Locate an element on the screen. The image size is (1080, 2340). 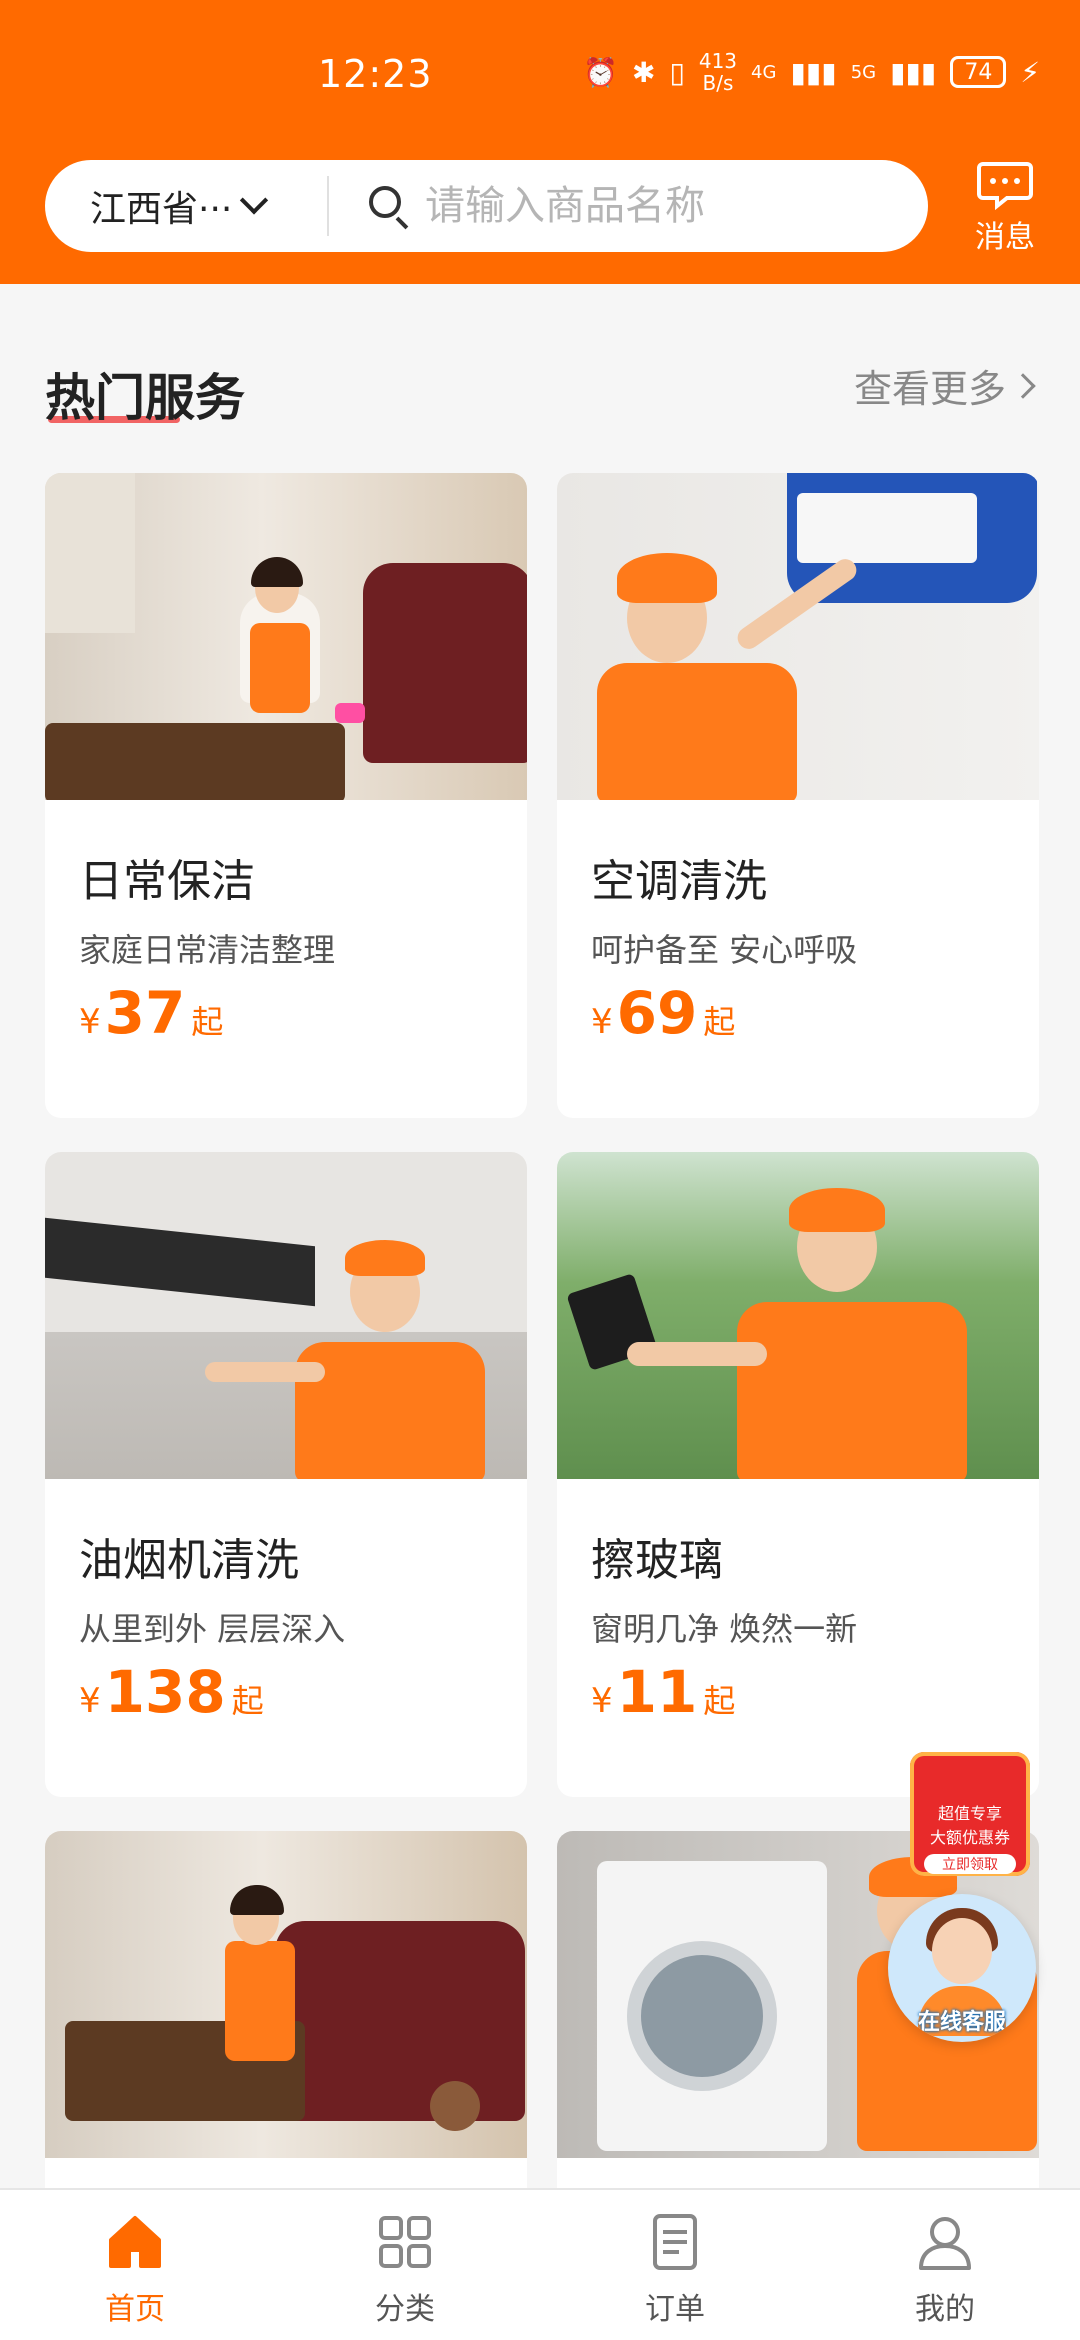
messages-button: 消息 is located at coordinates (1005, 207).